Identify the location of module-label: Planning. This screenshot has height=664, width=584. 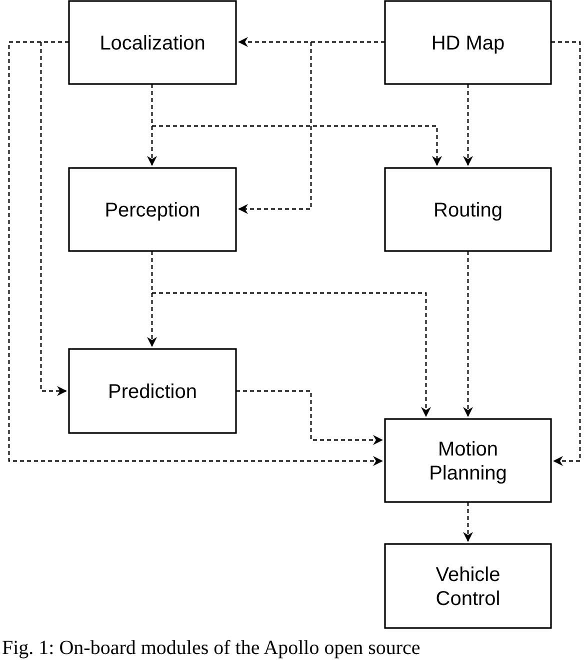
(468, 473).